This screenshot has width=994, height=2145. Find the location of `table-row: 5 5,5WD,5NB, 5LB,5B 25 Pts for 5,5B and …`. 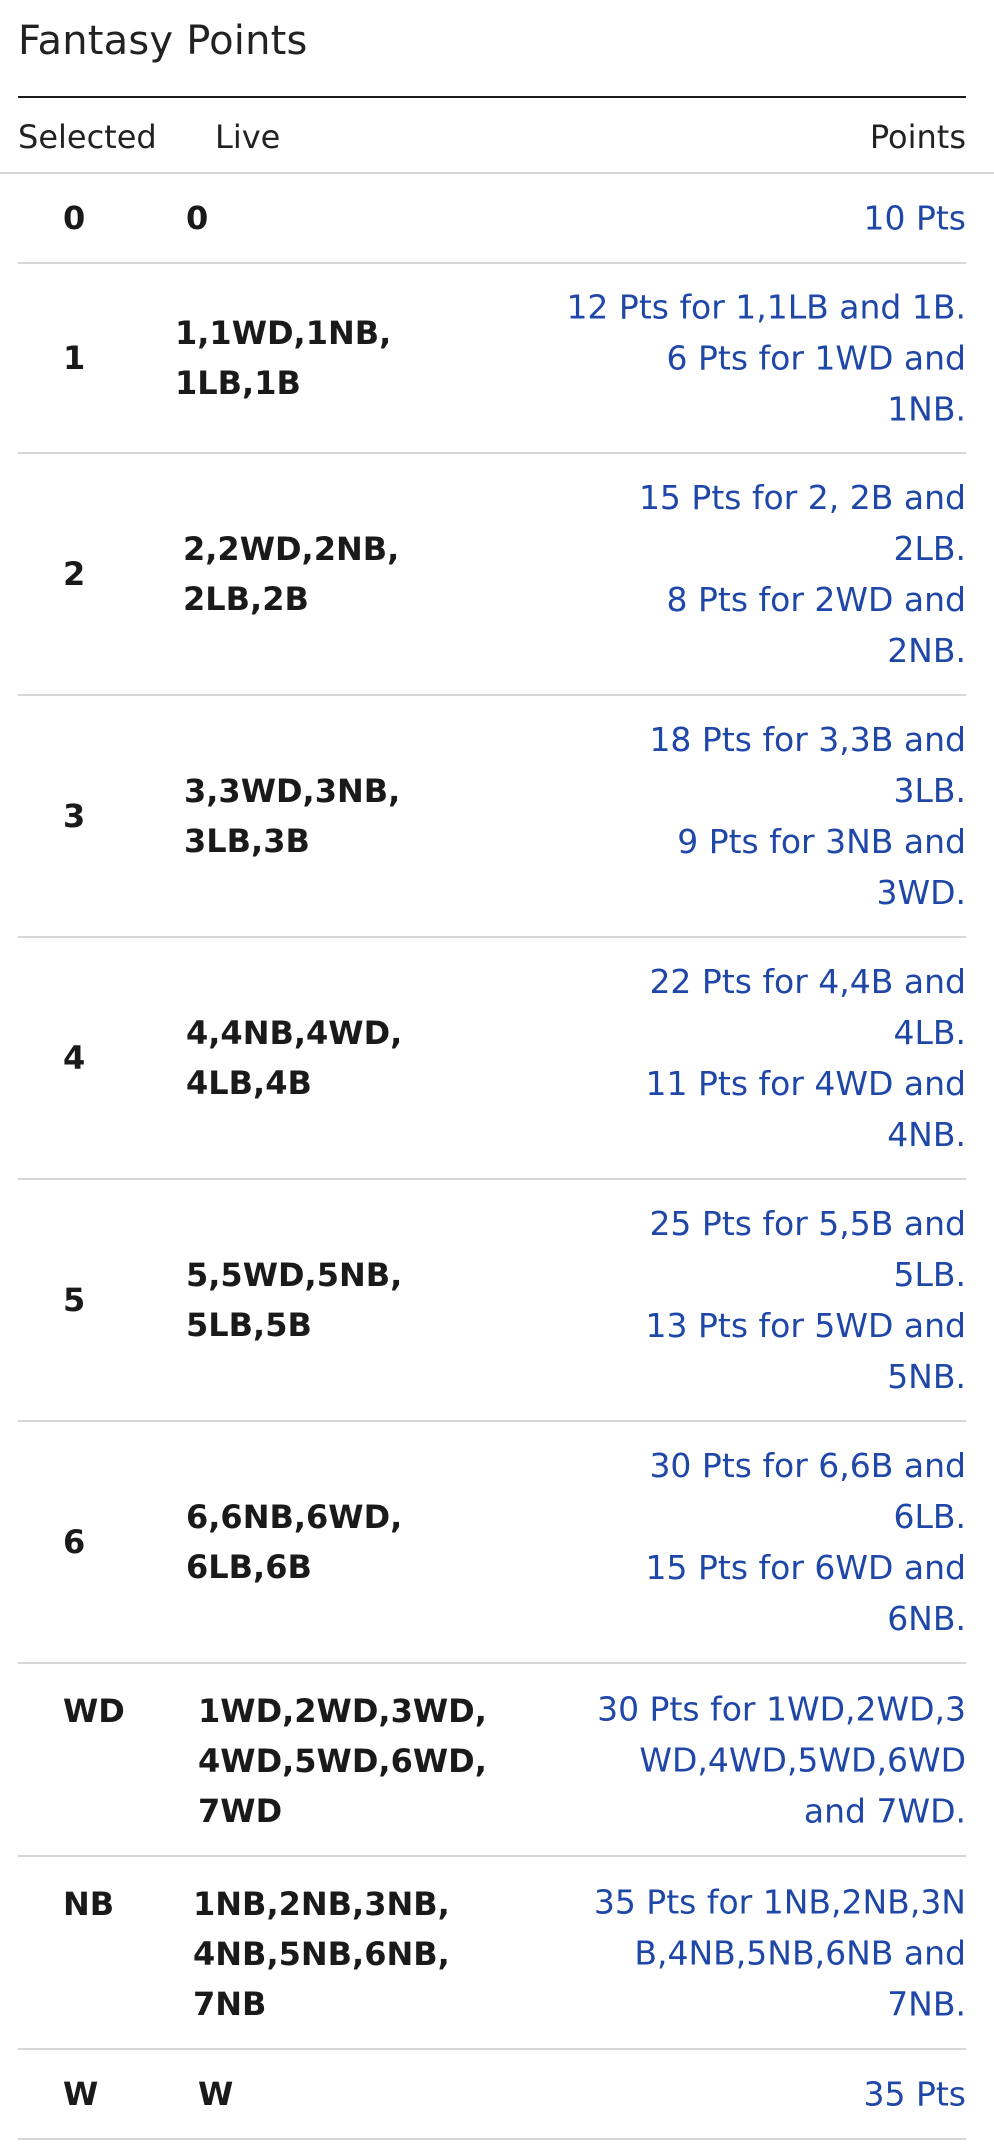

table-row: 5 5,5WD,5NB, 5LB,5B 25 Pts for 5,5B and … is located at coordinates (492, 1301).